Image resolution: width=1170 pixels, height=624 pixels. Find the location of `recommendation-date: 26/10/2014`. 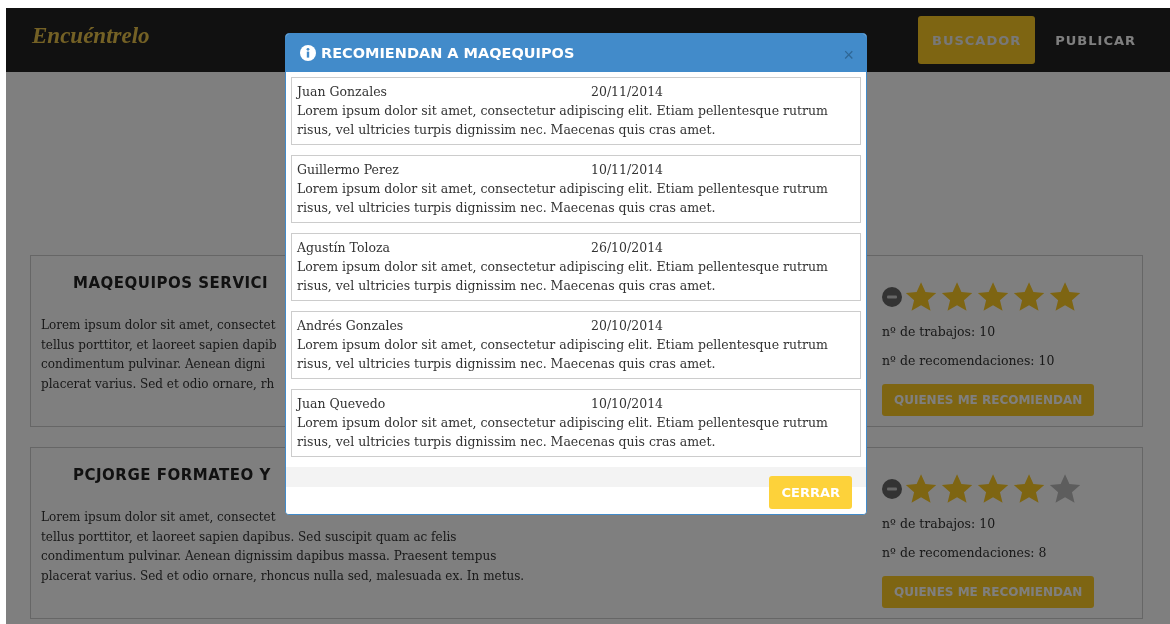

recommendation-date: 26/10/2014 is located at coordinates (627, 248).